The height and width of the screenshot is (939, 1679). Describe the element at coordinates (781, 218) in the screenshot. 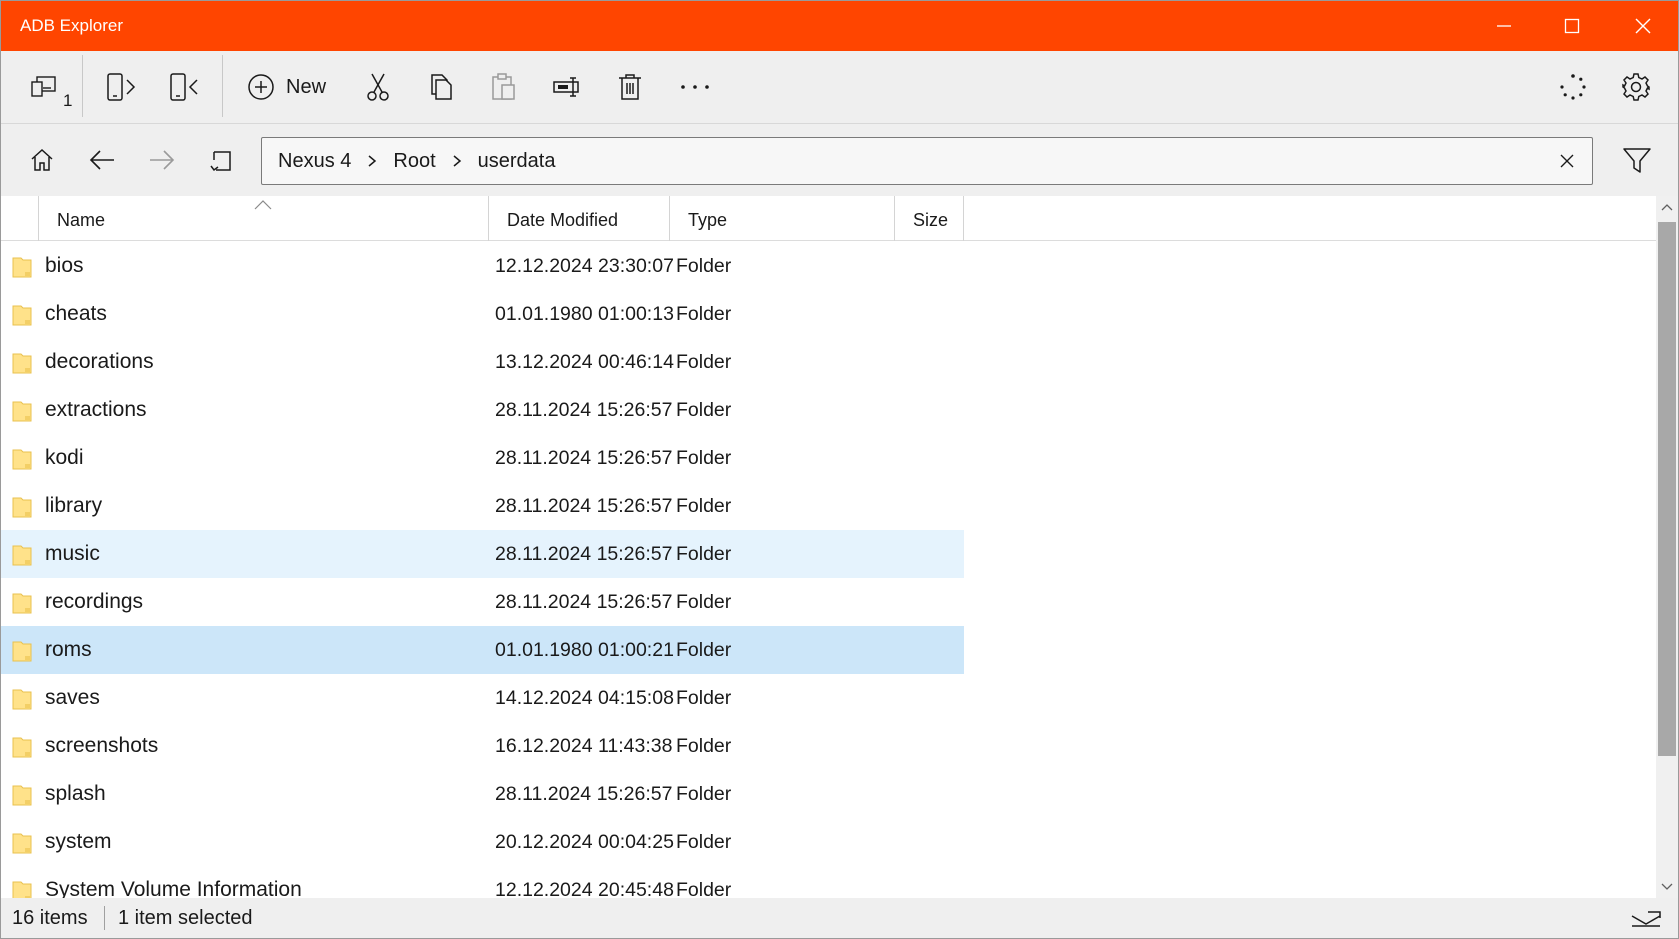

I see `column-header-type: Type` at that location.